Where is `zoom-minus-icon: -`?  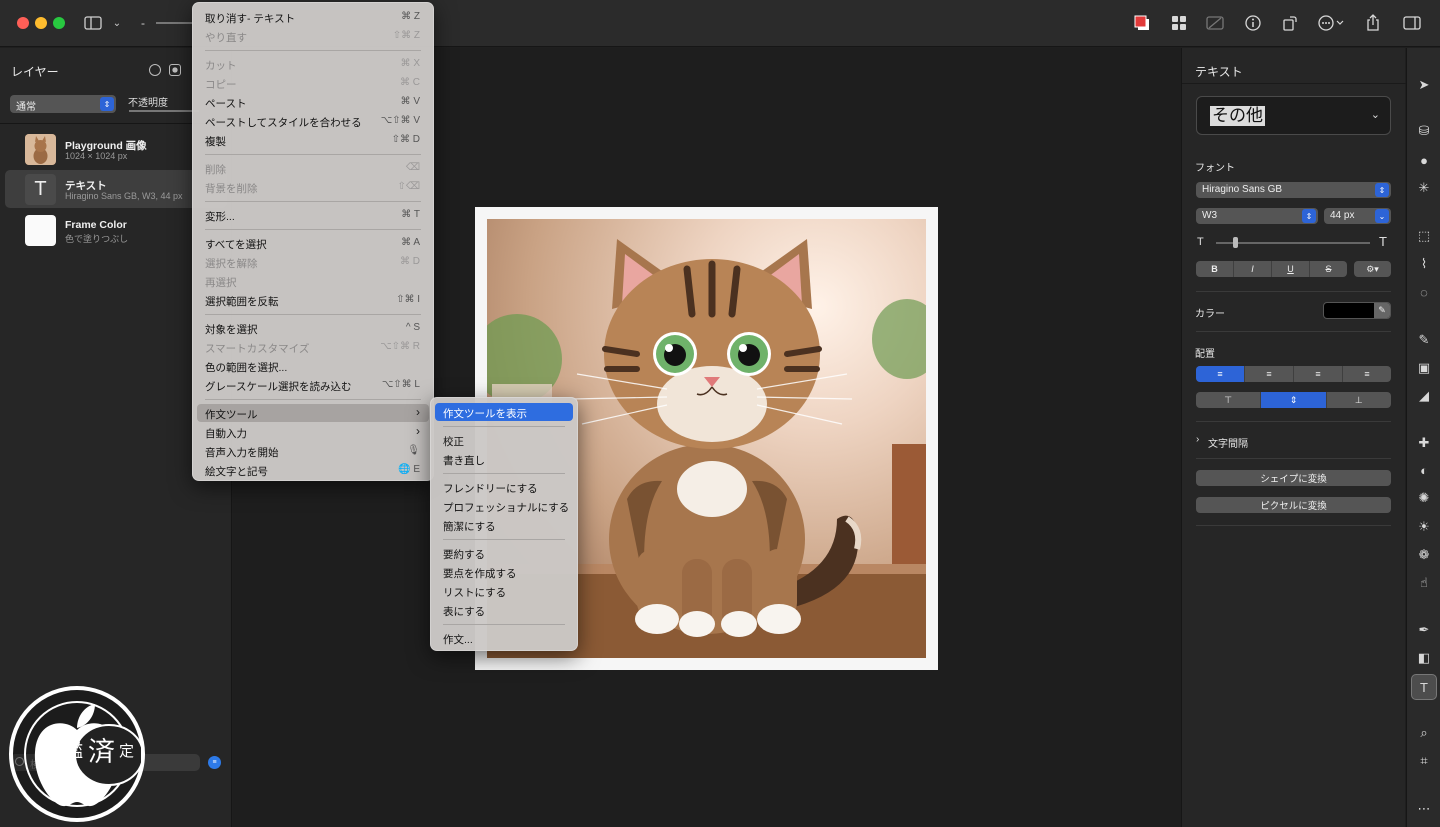 zoom-minus-icon: - is located at coordinates (143, 23).